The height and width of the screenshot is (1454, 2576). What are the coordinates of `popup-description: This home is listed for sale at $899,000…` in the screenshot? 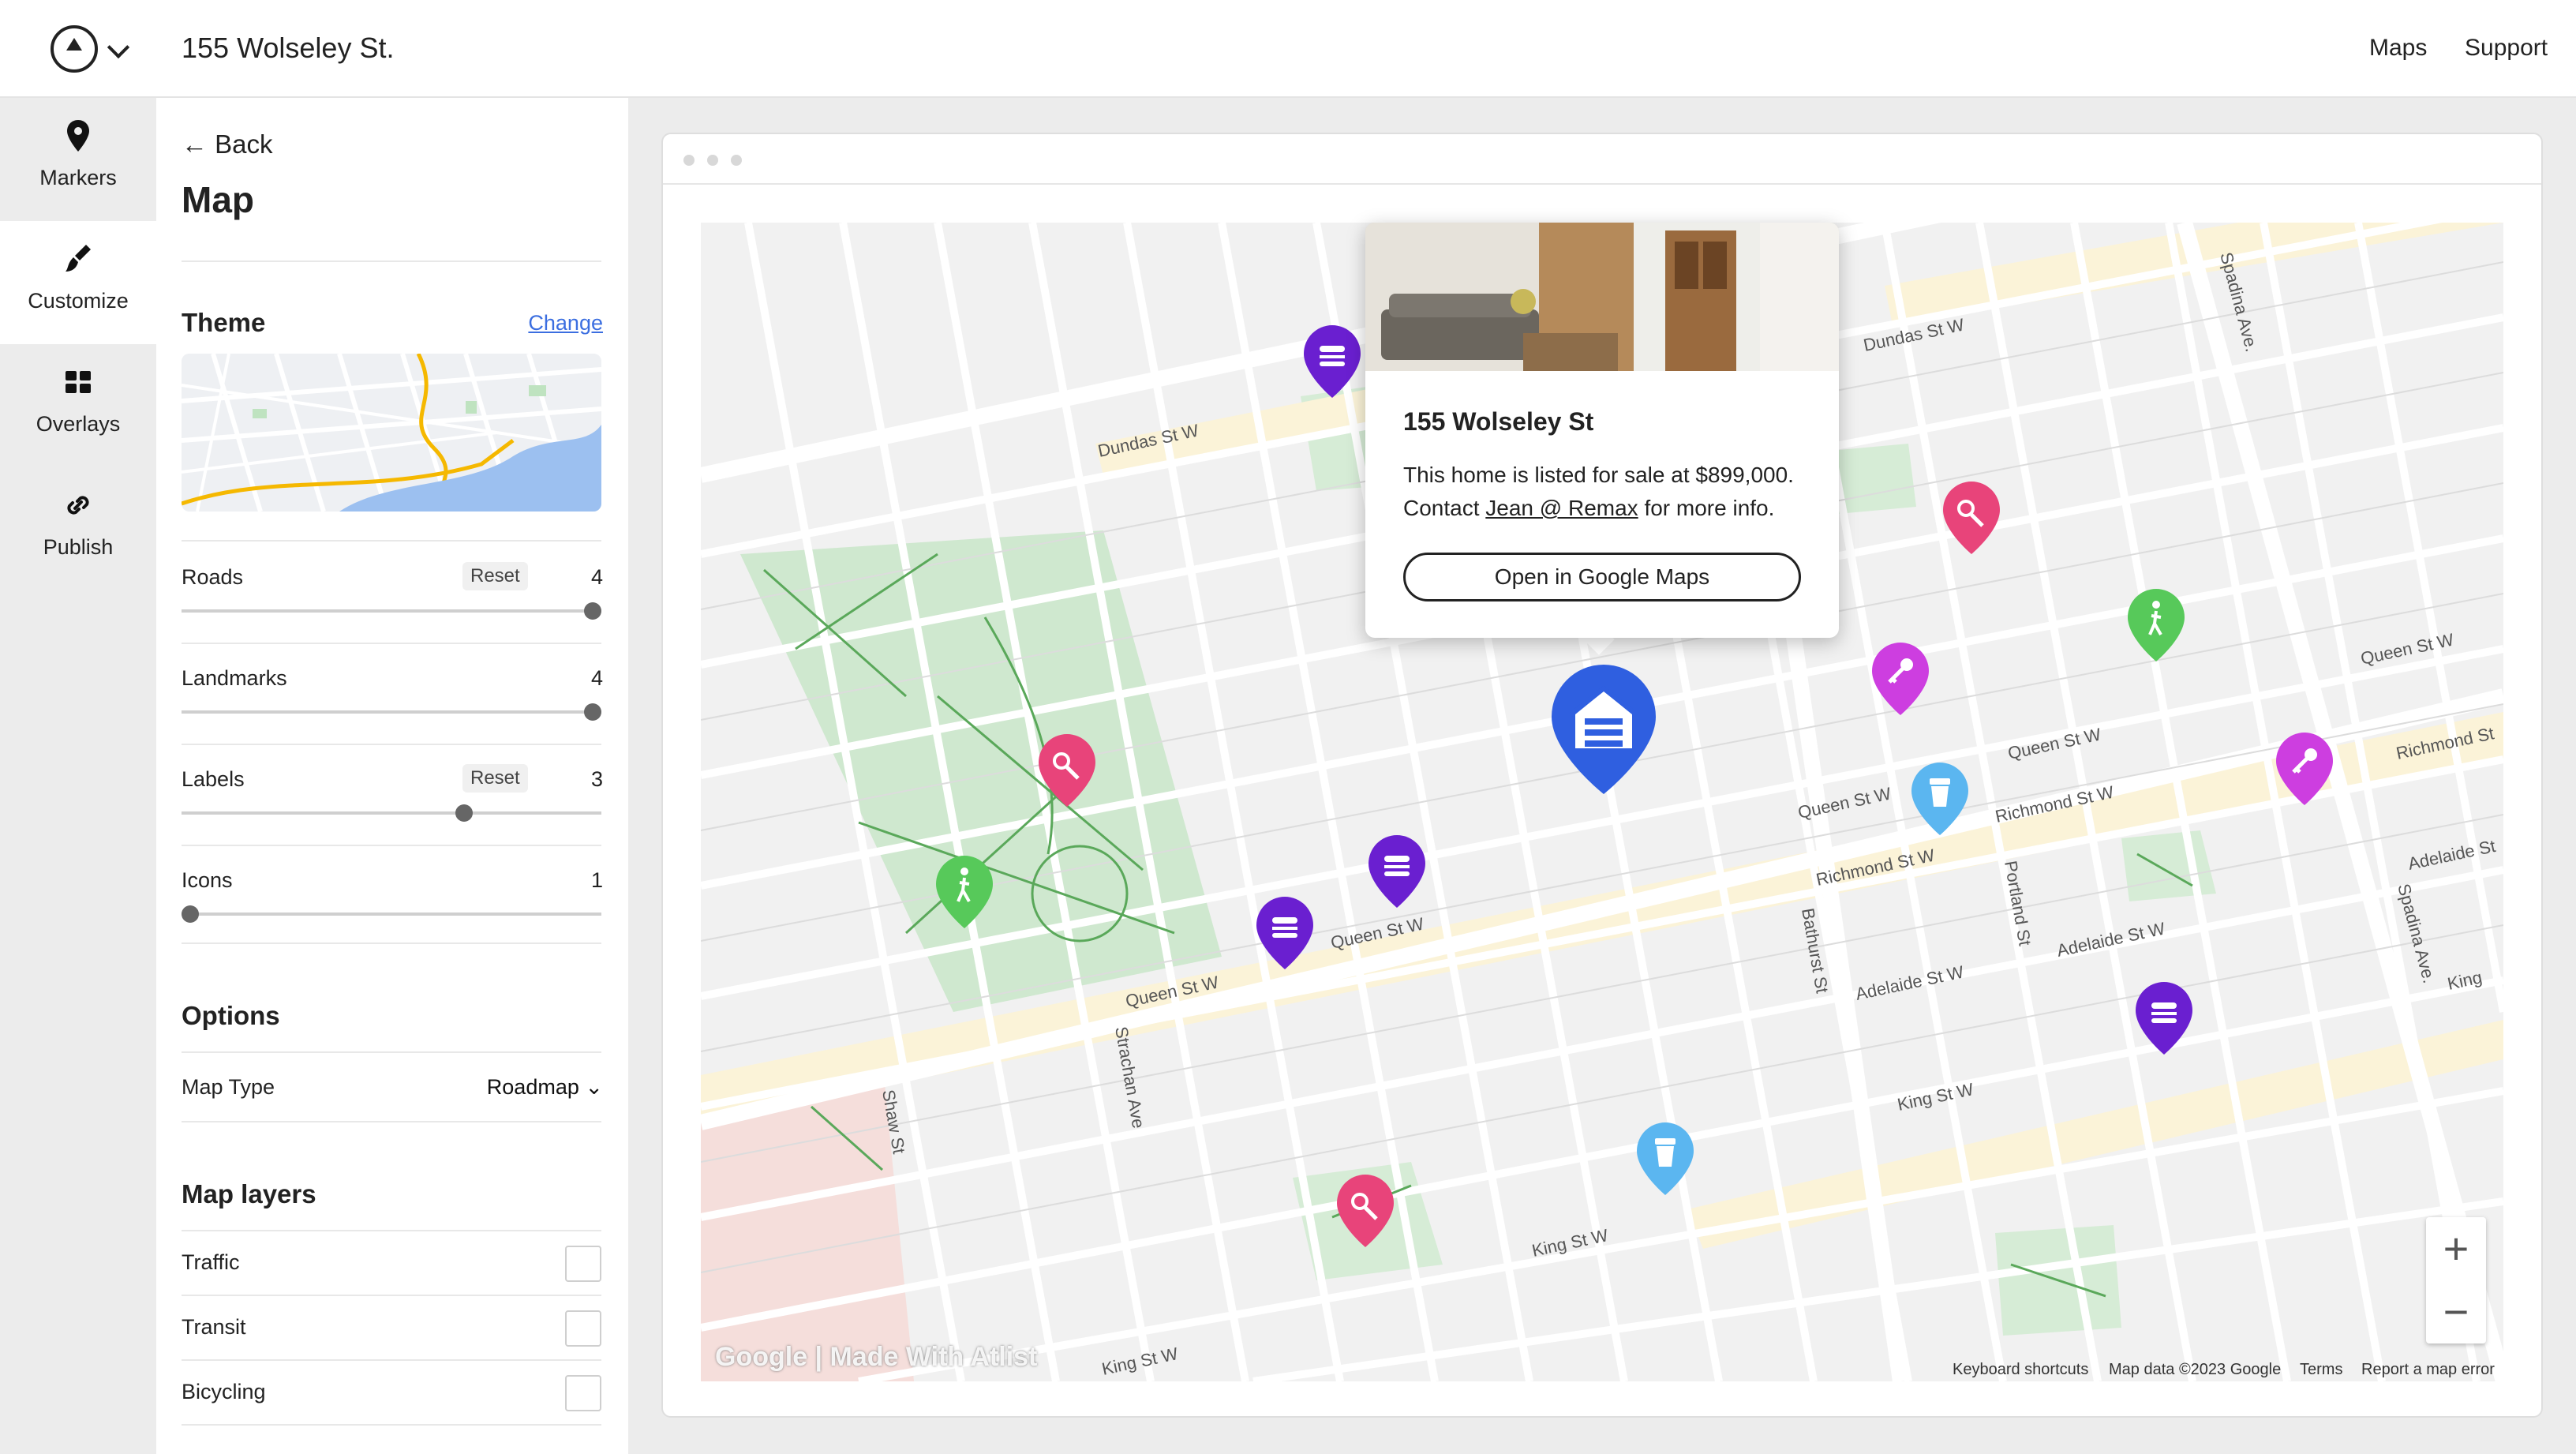 It's located at (1598, 475).